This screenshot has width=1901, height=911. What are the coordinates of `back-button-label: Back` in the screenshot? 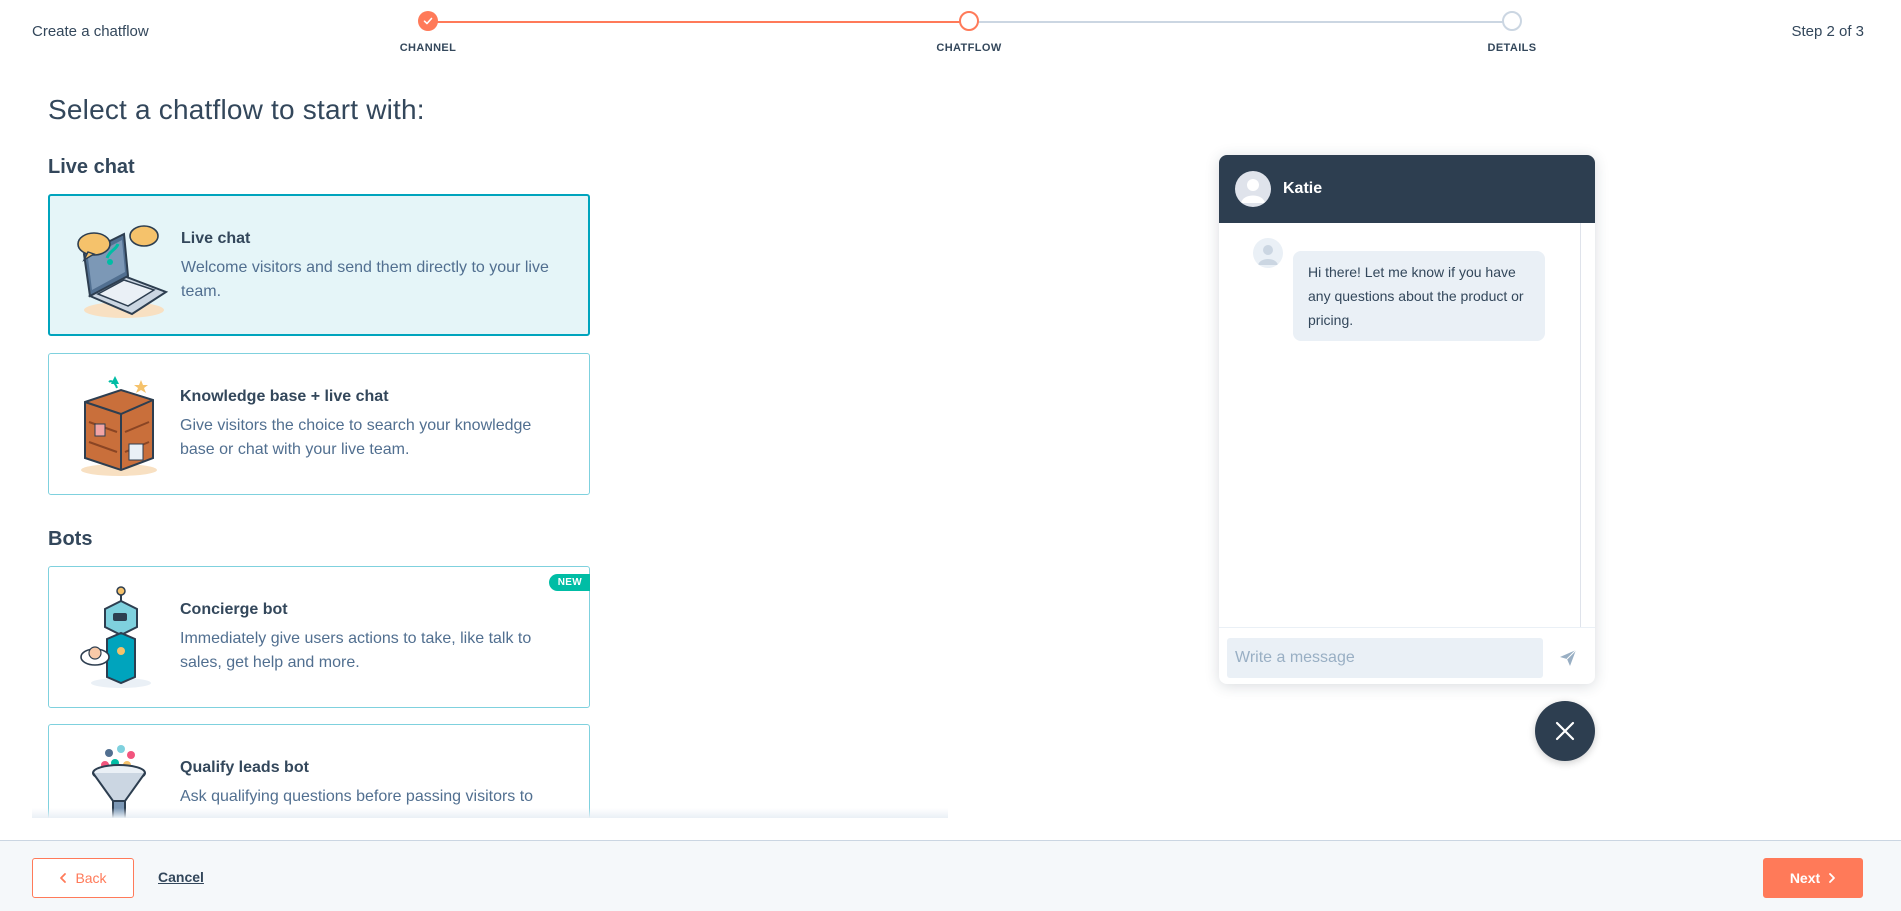 It's located at (91, 878).